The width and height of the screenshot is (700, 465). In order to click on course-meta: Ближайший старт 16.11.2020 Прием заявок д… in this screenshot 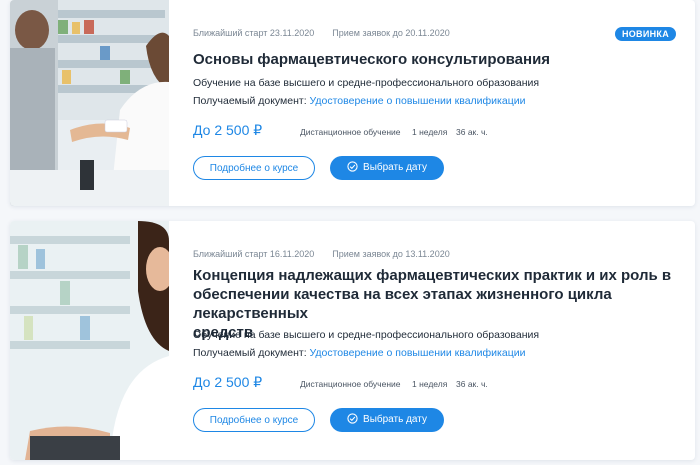, I will do `click(321, 254)`.